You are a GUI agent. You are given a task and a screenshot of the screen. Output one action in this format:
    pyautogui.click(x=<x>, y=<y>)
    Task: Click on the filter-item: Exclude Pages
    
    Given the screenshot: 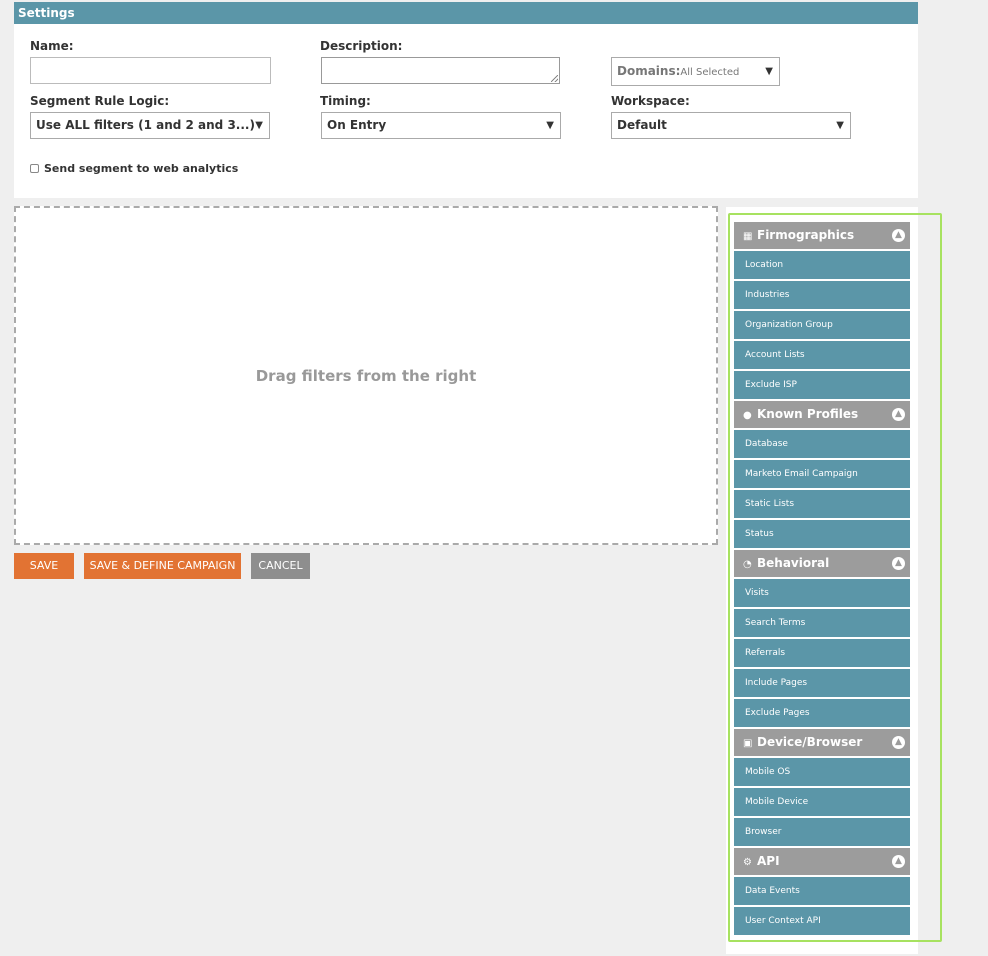 What is the action you would take?
    pyautogui.click(x=822, y=713)
    